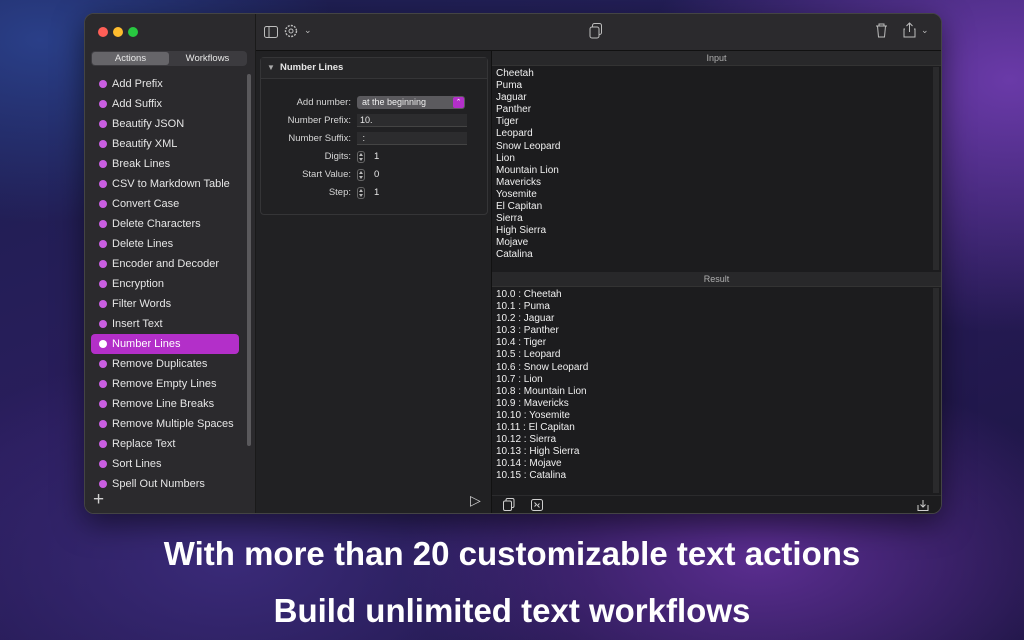 The image size is (1024, 640). What do you see at coordinates (143, 244) in the screenshot?
I see `action-item-label: Delete Lines` at bounding box center [143, 244].